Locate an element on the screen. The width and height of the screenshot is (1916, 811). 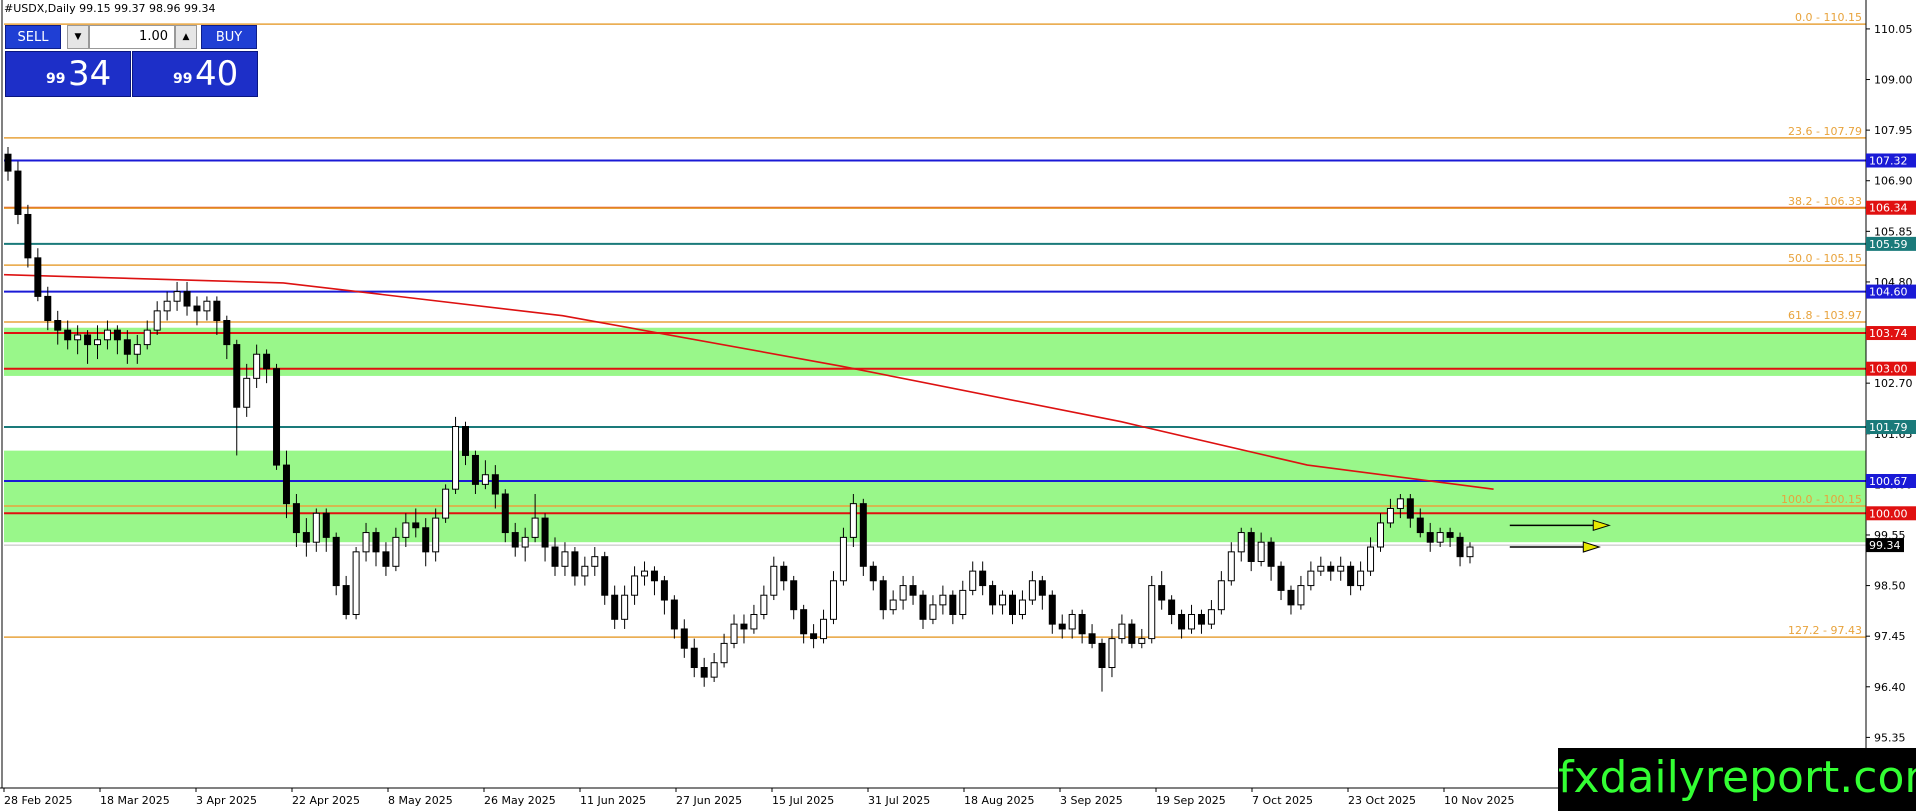
x-tick-label: 15 Jul 2025 is located at coordinates (803, 800).